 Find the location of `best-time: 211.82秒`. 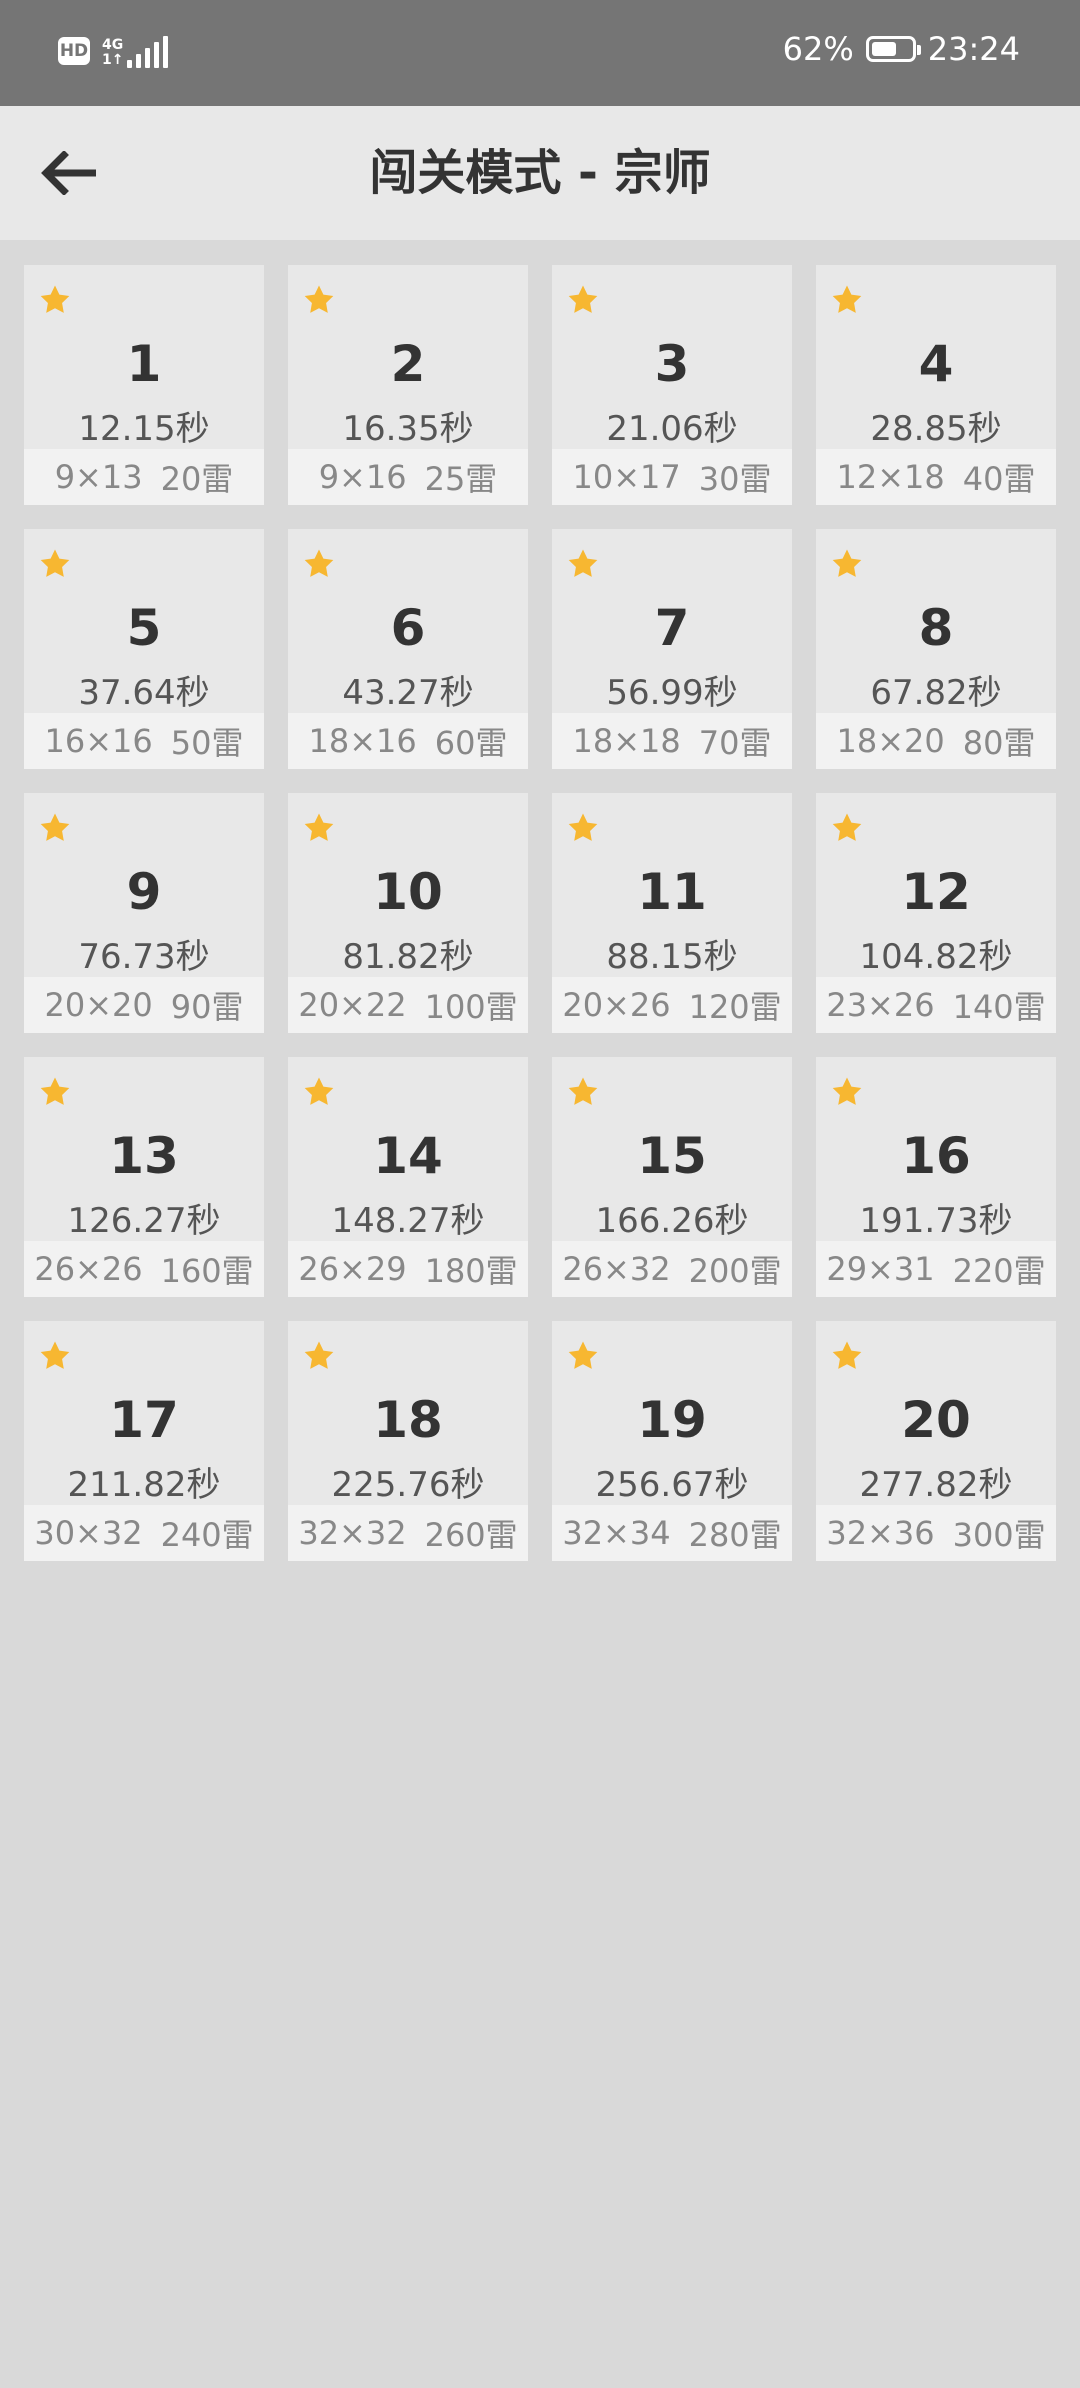

best-time: 211.82秒 is located at coordinates (144, 1485).